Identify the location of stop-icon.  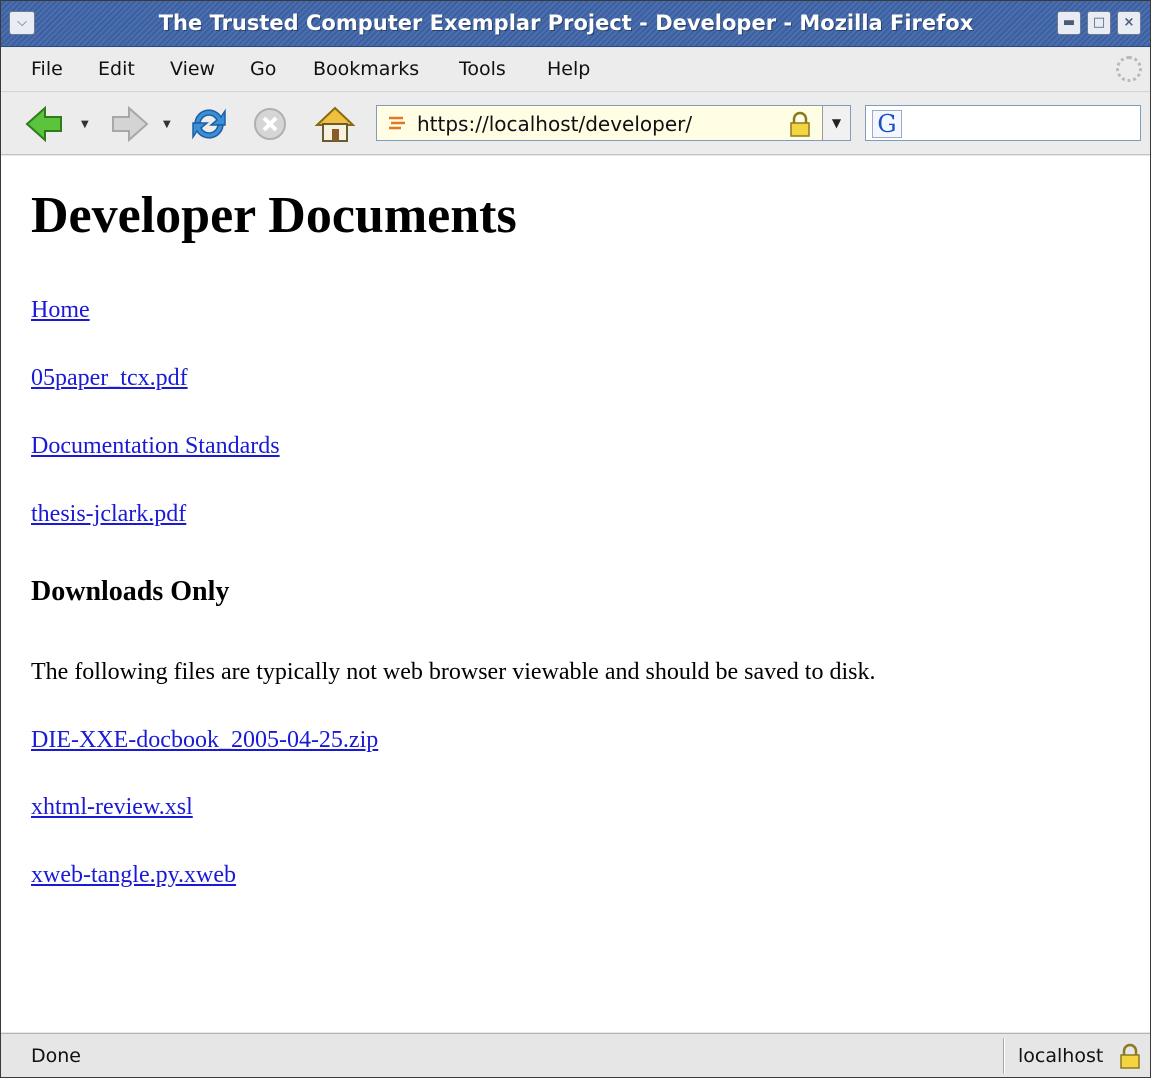
(270, 124).